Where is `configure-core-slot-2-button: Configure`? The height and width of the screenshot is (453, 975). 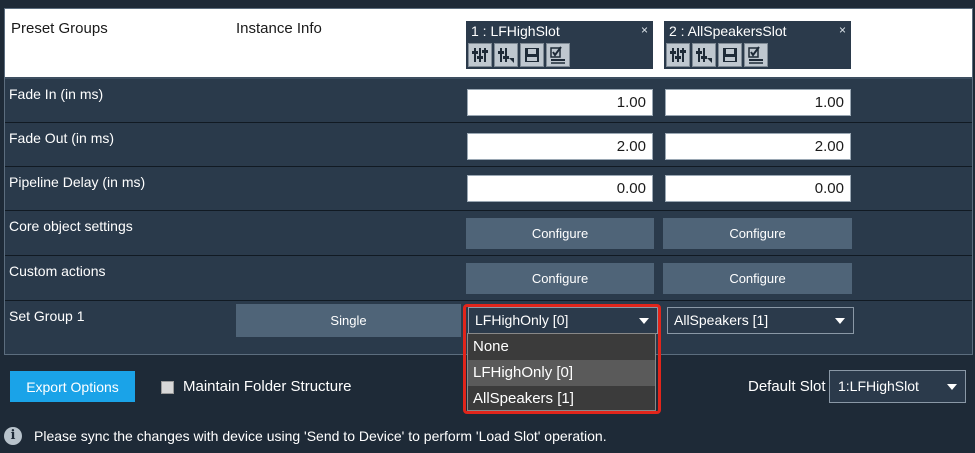
configure-core-slot-2-button: Configure is located at coordinates (757, 233).